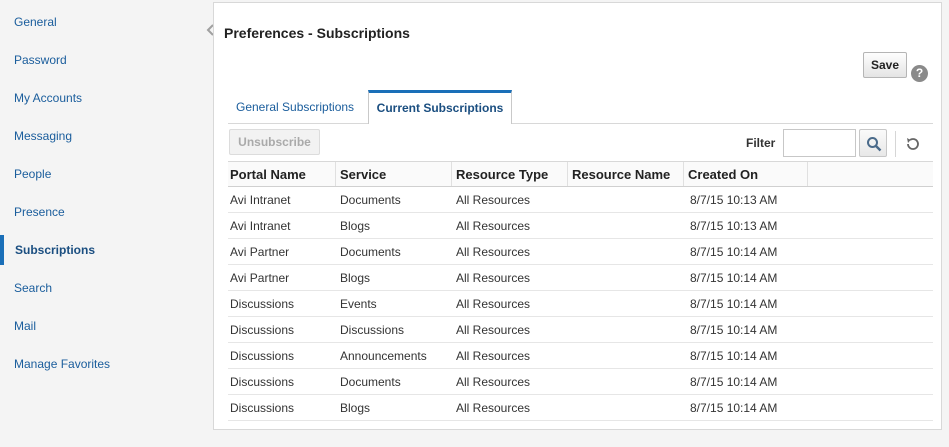 Image resolution: width=949 pixels, height=447 pixels. Describe the element at coordinates (510, 174) in the screenshot. I see `column-header-resource-type: Resource Type` at that location.